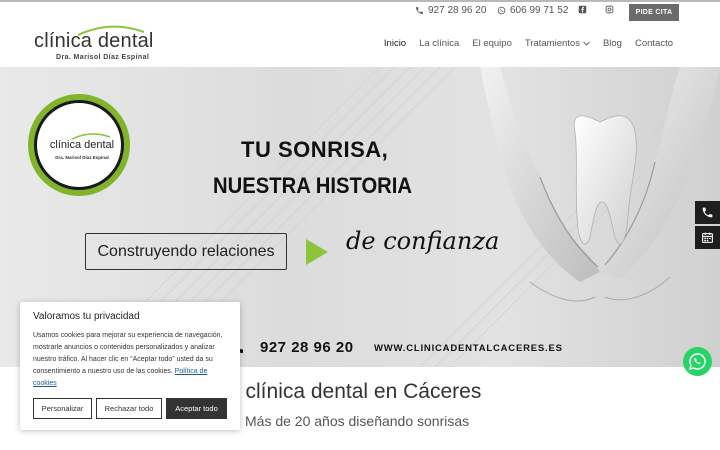 The width and height of the screenshot is (720, 450). Describe the element at coordinates (539, 10) in the screenshot. I see `phone-number-2: 606 99 71 52` at that location.